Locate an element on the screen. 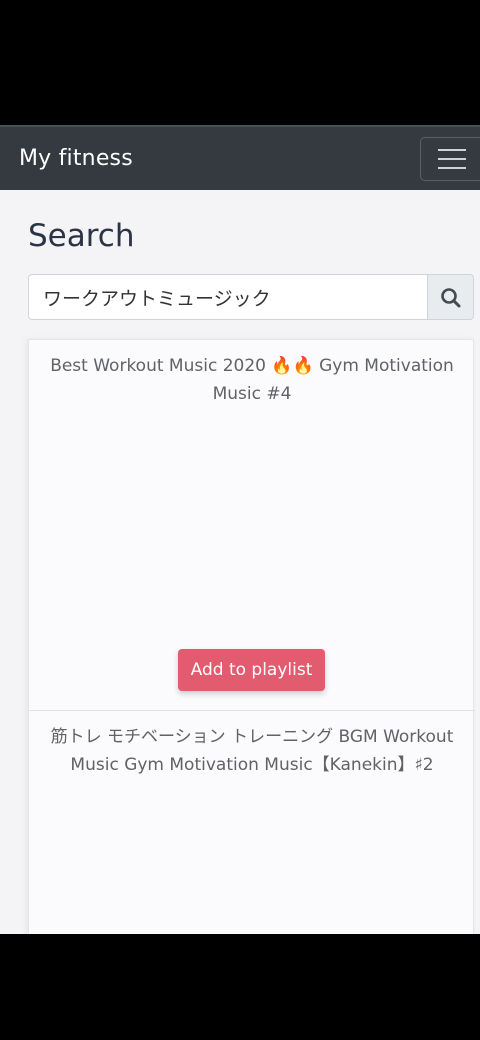 Image resolution: width=480 pixels, height=1040 pixels. menu-toggle-button is located at coordinates (450, 159).